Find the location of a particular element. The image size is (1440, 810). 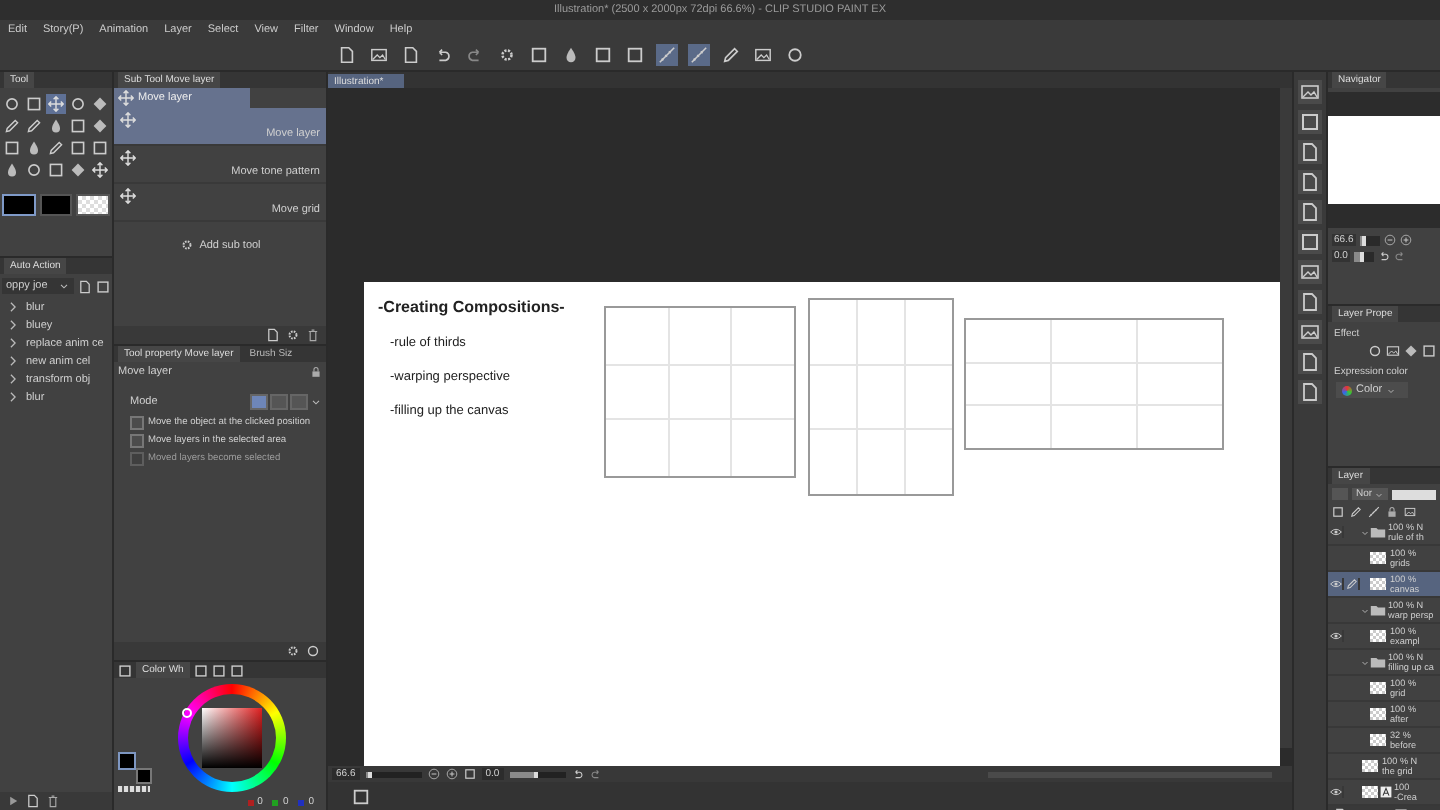

diamond-icon is located at coordinates (1411, 351).